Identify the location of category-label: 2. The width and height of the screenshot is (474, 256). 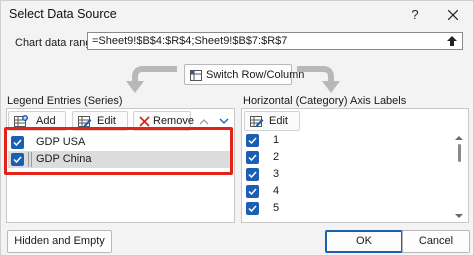
(276, 157).